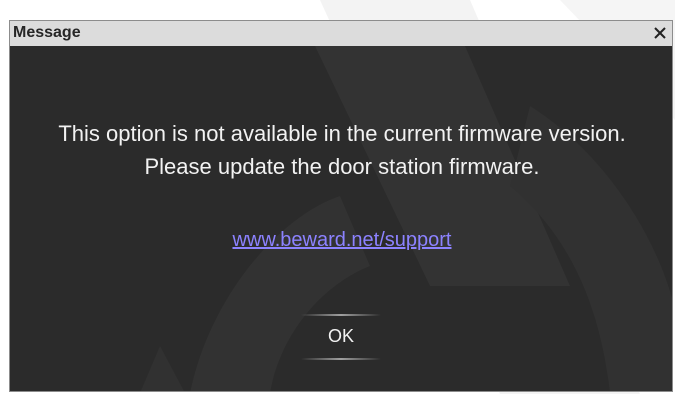 This screenshot has height=394, width=675. What do you see at coordinates (341, 315) in the screenshot?
I see `ok-button-top-border` at bounding box center [341, 315].